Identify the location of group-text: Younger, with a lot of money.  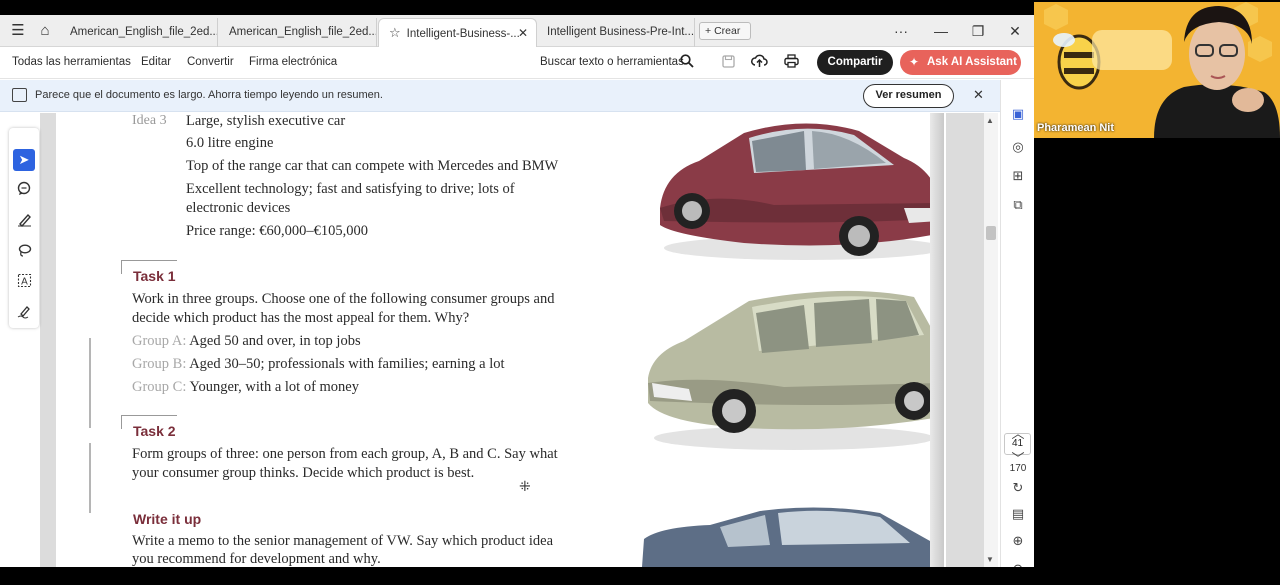
(274, 387).